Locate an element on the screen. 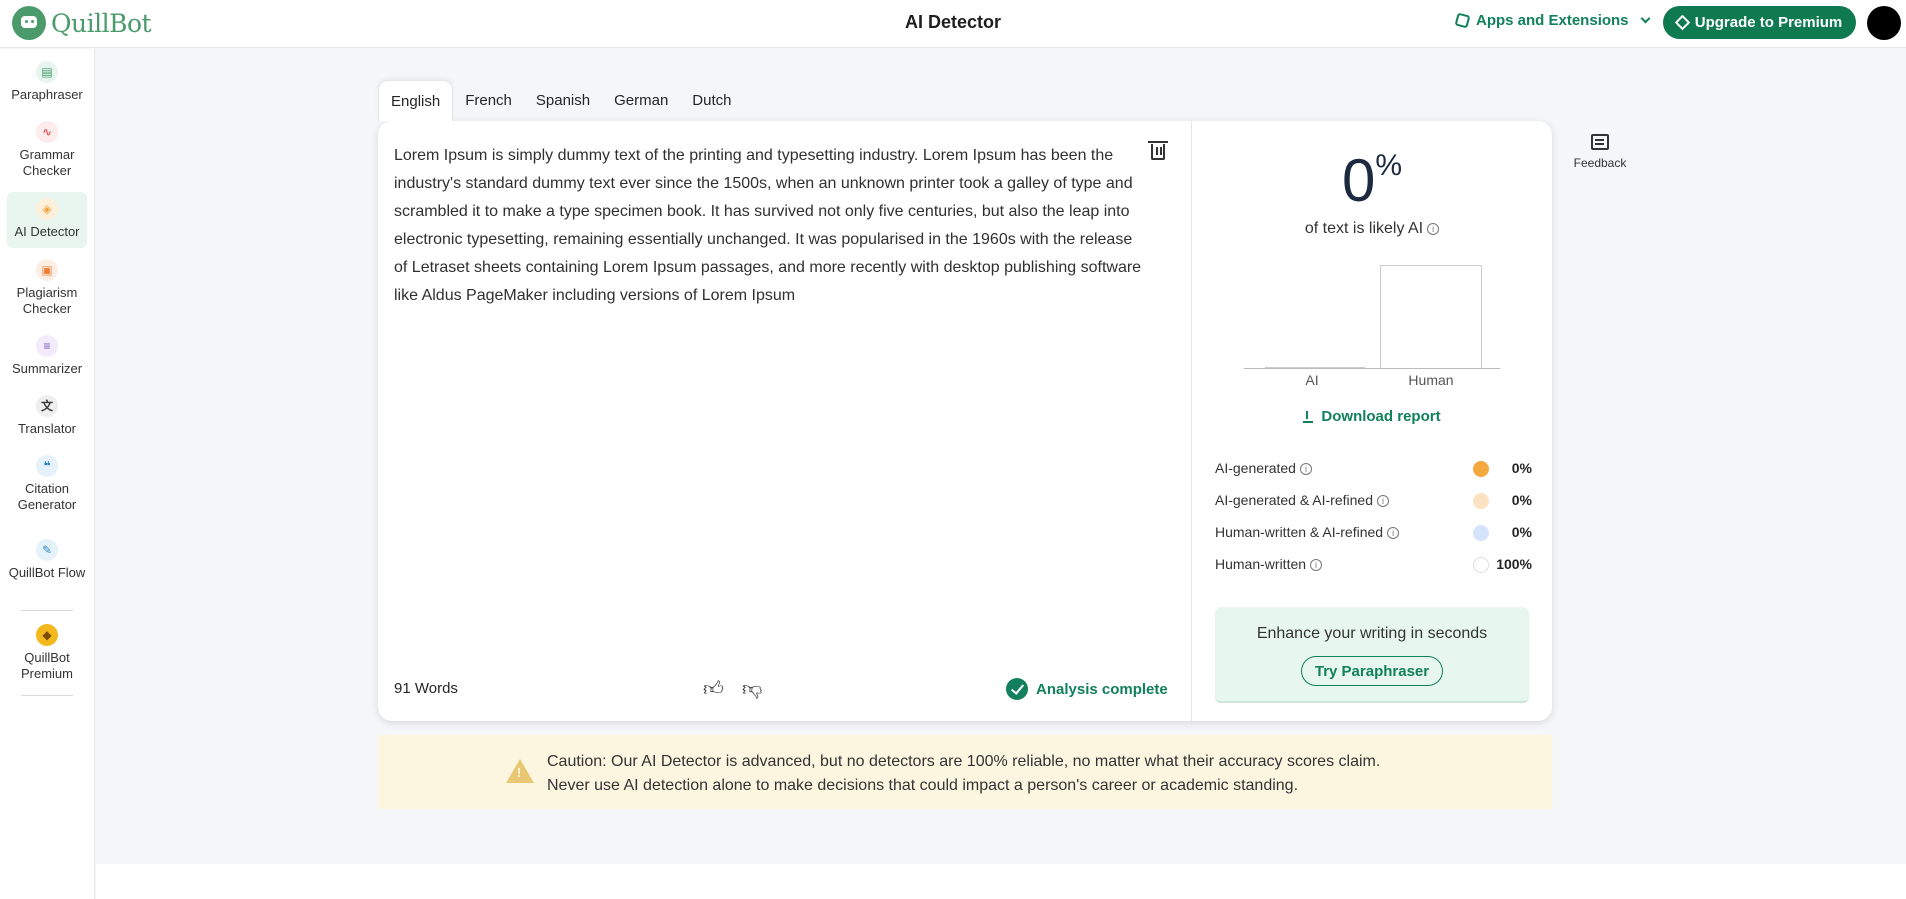 This screenshot has height=899, width=1906. translator-icon: 文 is located at coordinates (47, 406).